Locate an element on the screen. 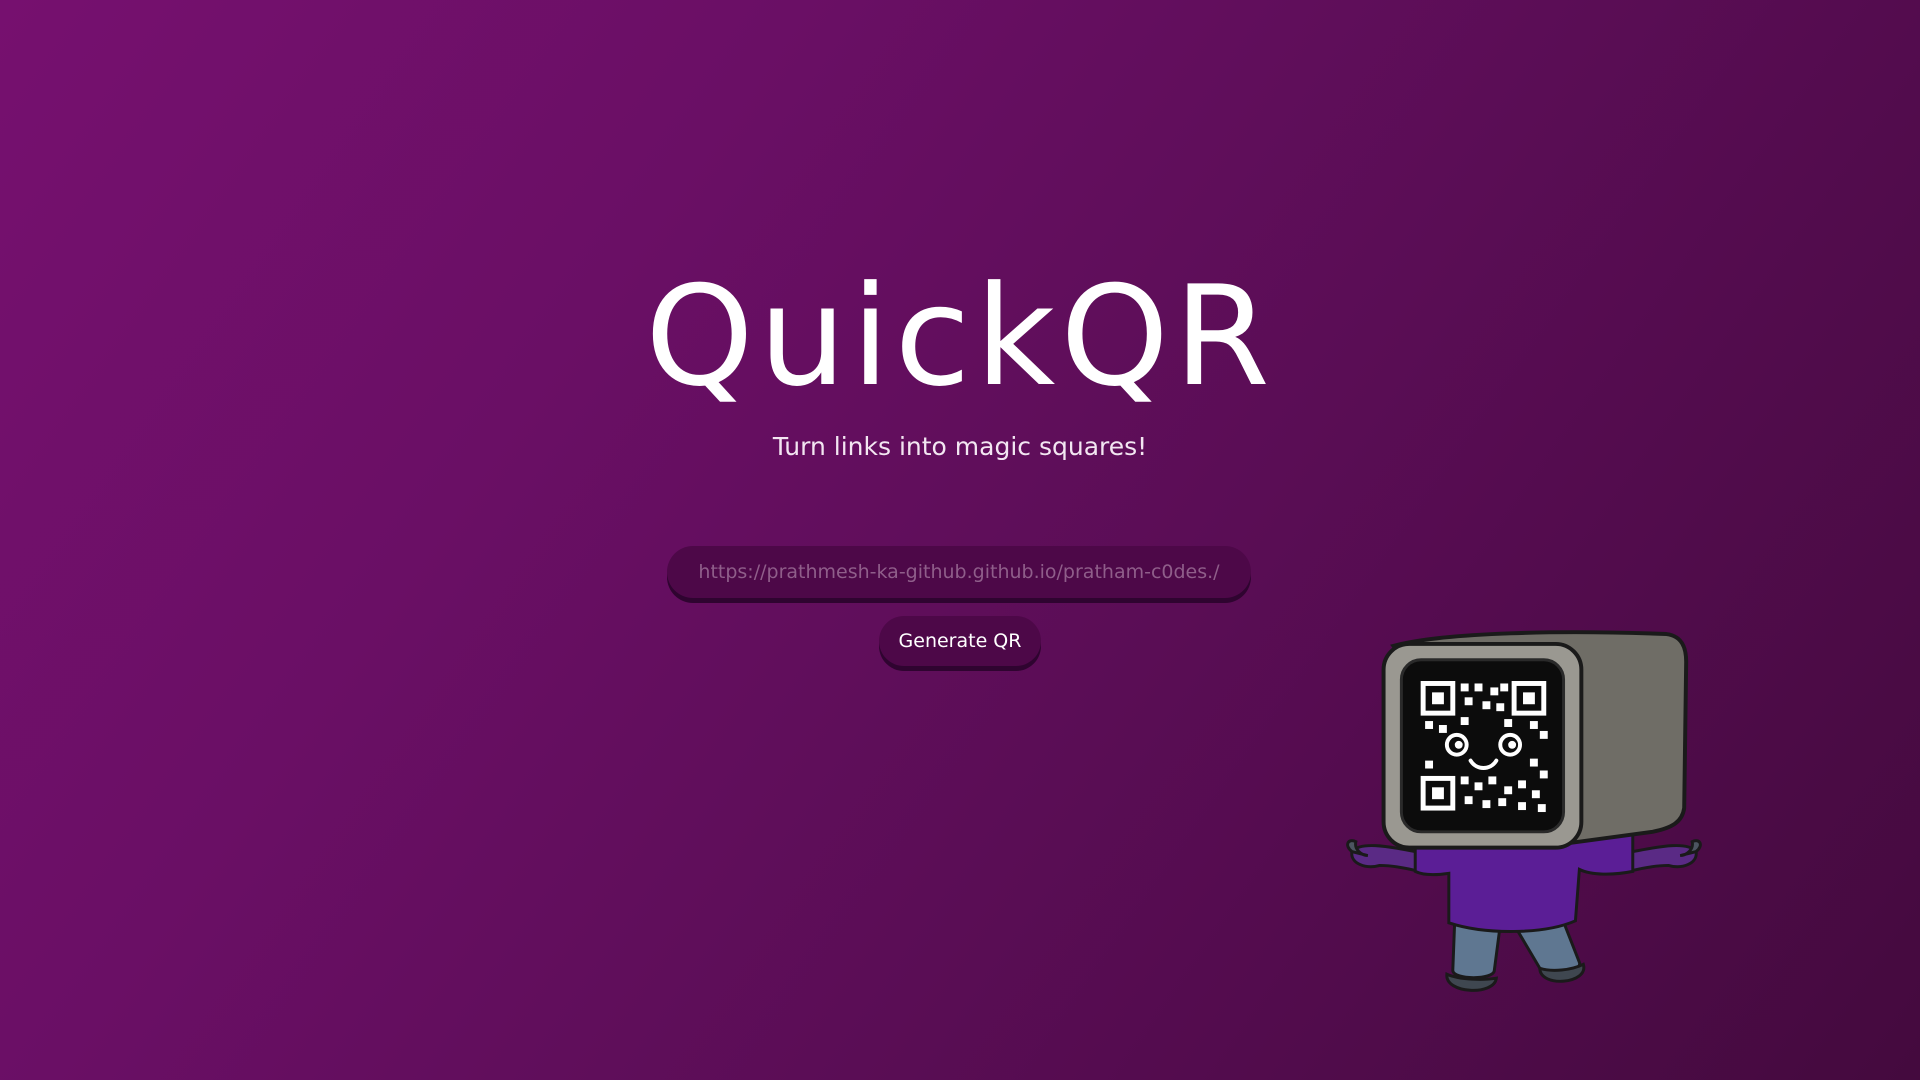  page-title: QuickQR is located at coordinates (960, 336).